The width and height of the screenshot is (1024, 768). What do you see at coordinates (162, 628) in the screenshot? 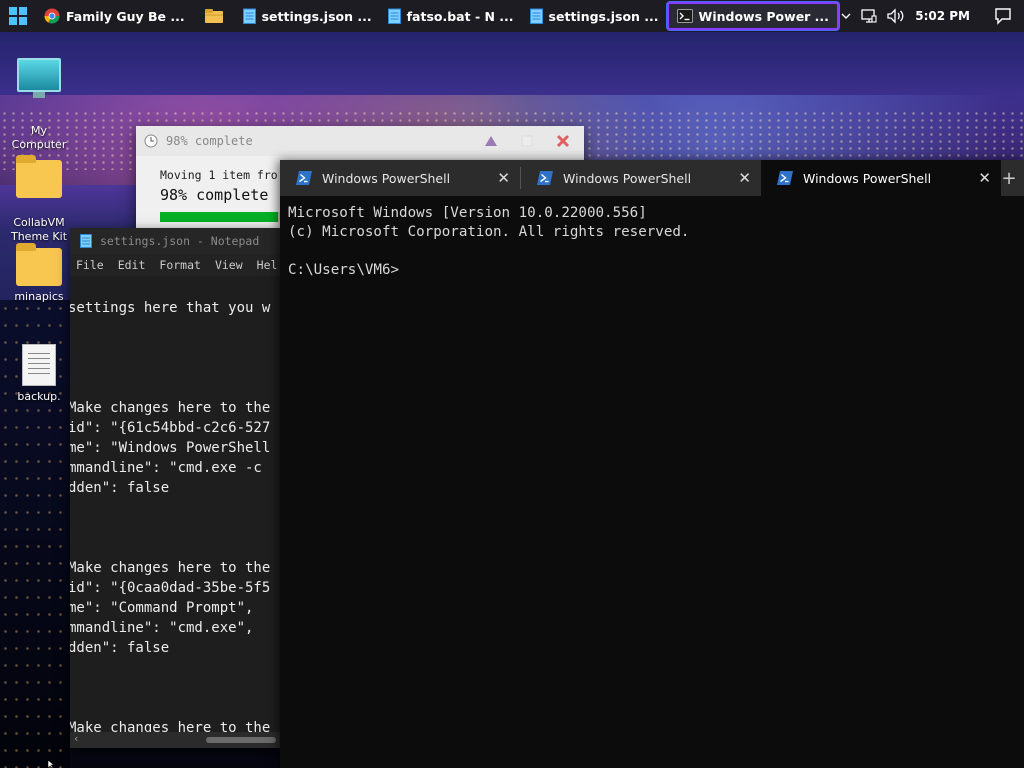
I see `notepad-line: mmandline": "cmd.exe",` at bounding box center [162, 628].